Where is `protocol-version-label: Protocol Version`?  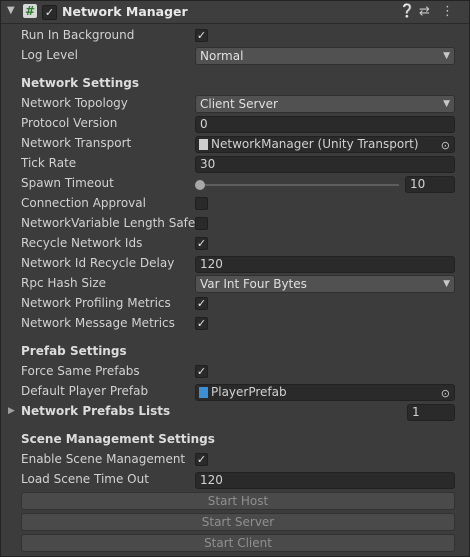 protocol-version-label: Protocol Version is located at coordinates (69, 123).